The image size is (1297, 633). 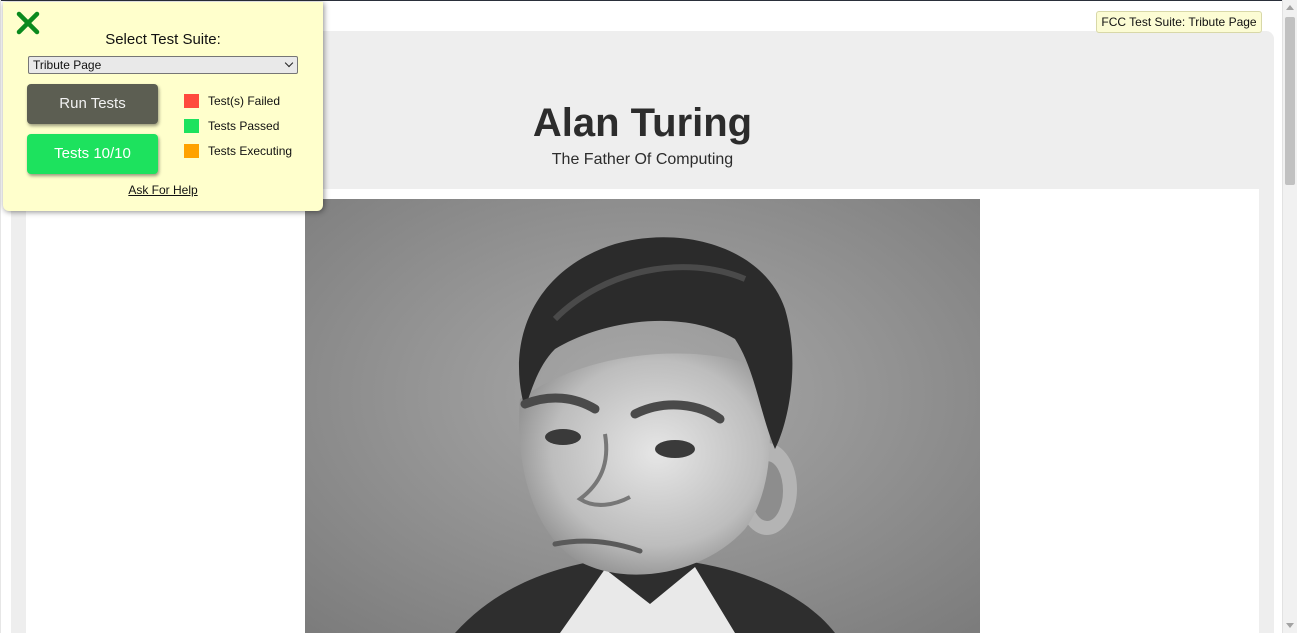 What do you see at coordinates (191, 126) in the screenshot?
I see `passed-swatch` at bounding box center [191, 126].